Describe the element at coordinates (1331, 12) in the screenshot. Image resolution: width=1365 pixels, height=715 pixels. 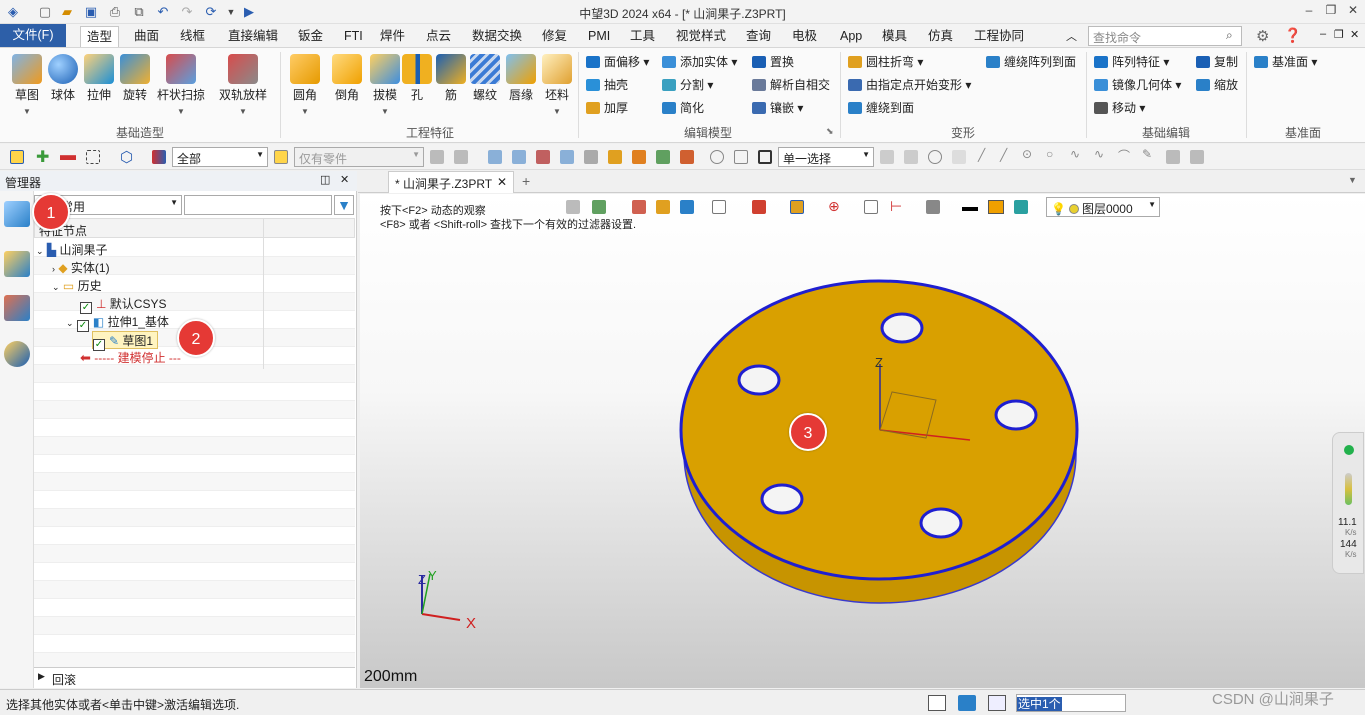
I see `restore-button: ❐` at that location.